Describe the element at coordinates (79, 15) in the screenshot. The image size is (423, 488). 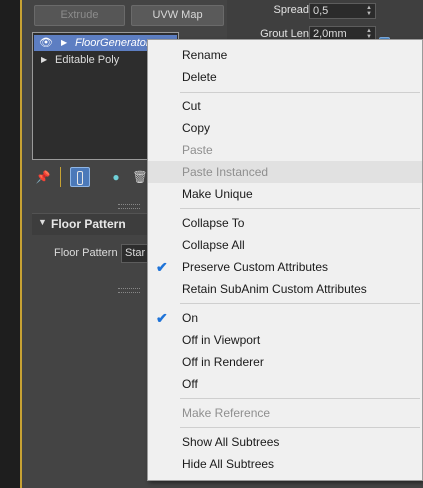
I see `extrude-button: Extrude` at that location.